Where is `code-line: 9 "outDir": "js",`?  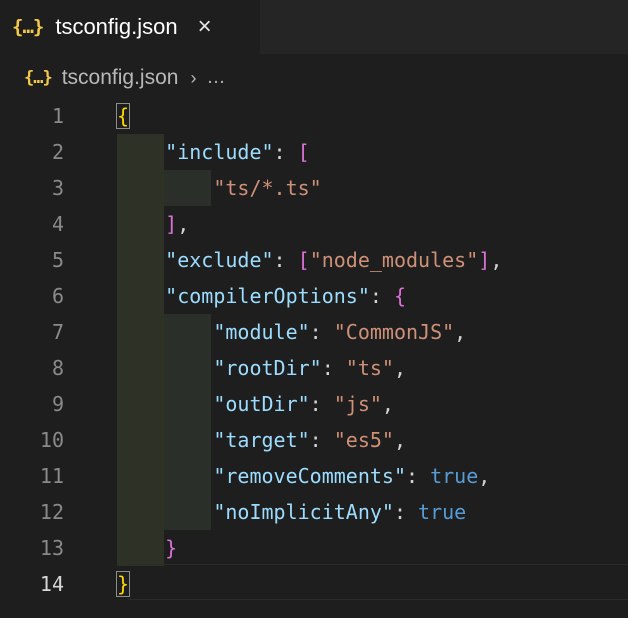
code-line: 9 "outDir": "js", is located at coordinates (314, 404).